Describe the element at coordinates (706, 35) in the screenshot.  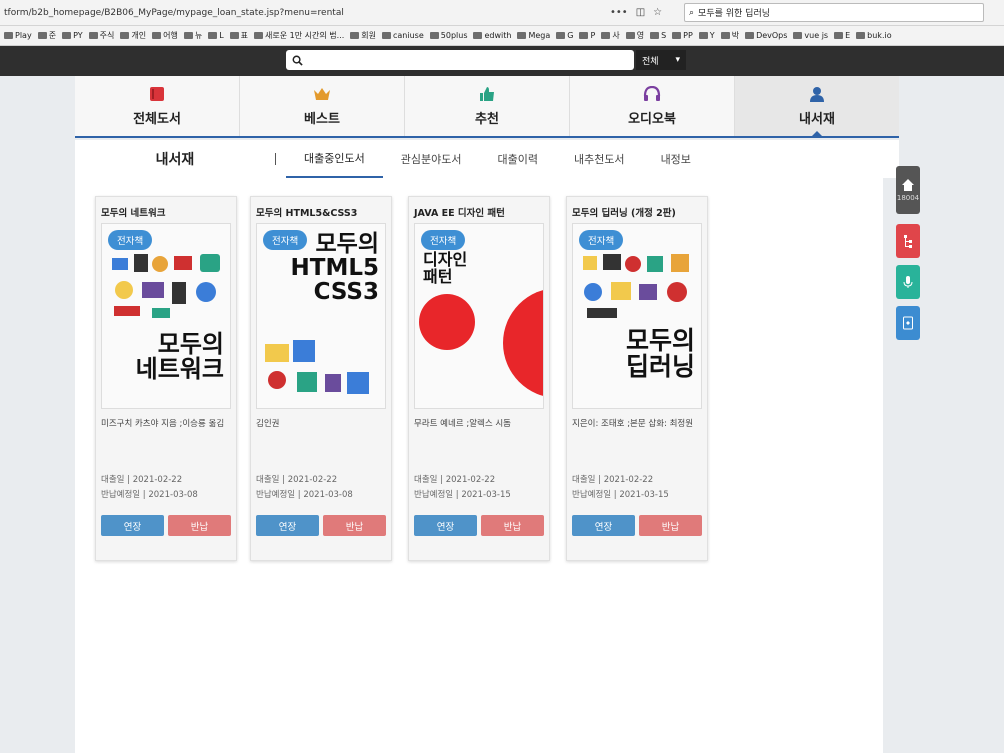
I see `bookmark-item: Y` at that location.